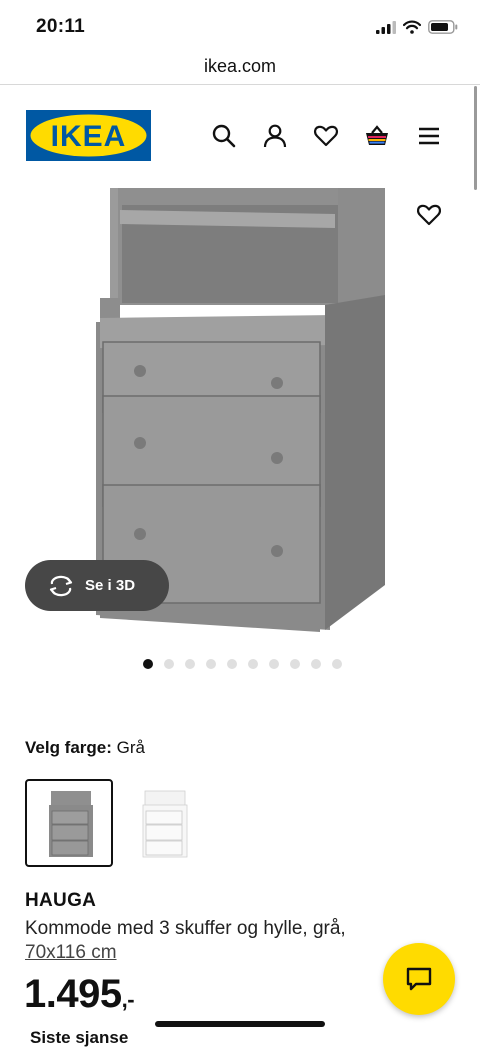 Image resolution: width=480 pixels, height=1048 pixels. I want to click on status-bar: 20:11, so click(240, 25).